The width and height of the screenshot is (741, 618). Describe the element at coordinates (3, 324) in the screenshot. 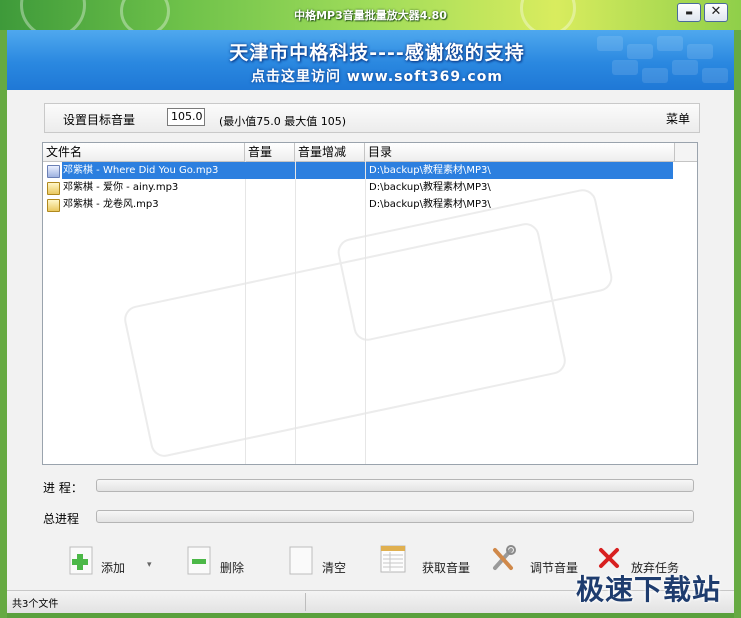

I see `left-frame` at that location.